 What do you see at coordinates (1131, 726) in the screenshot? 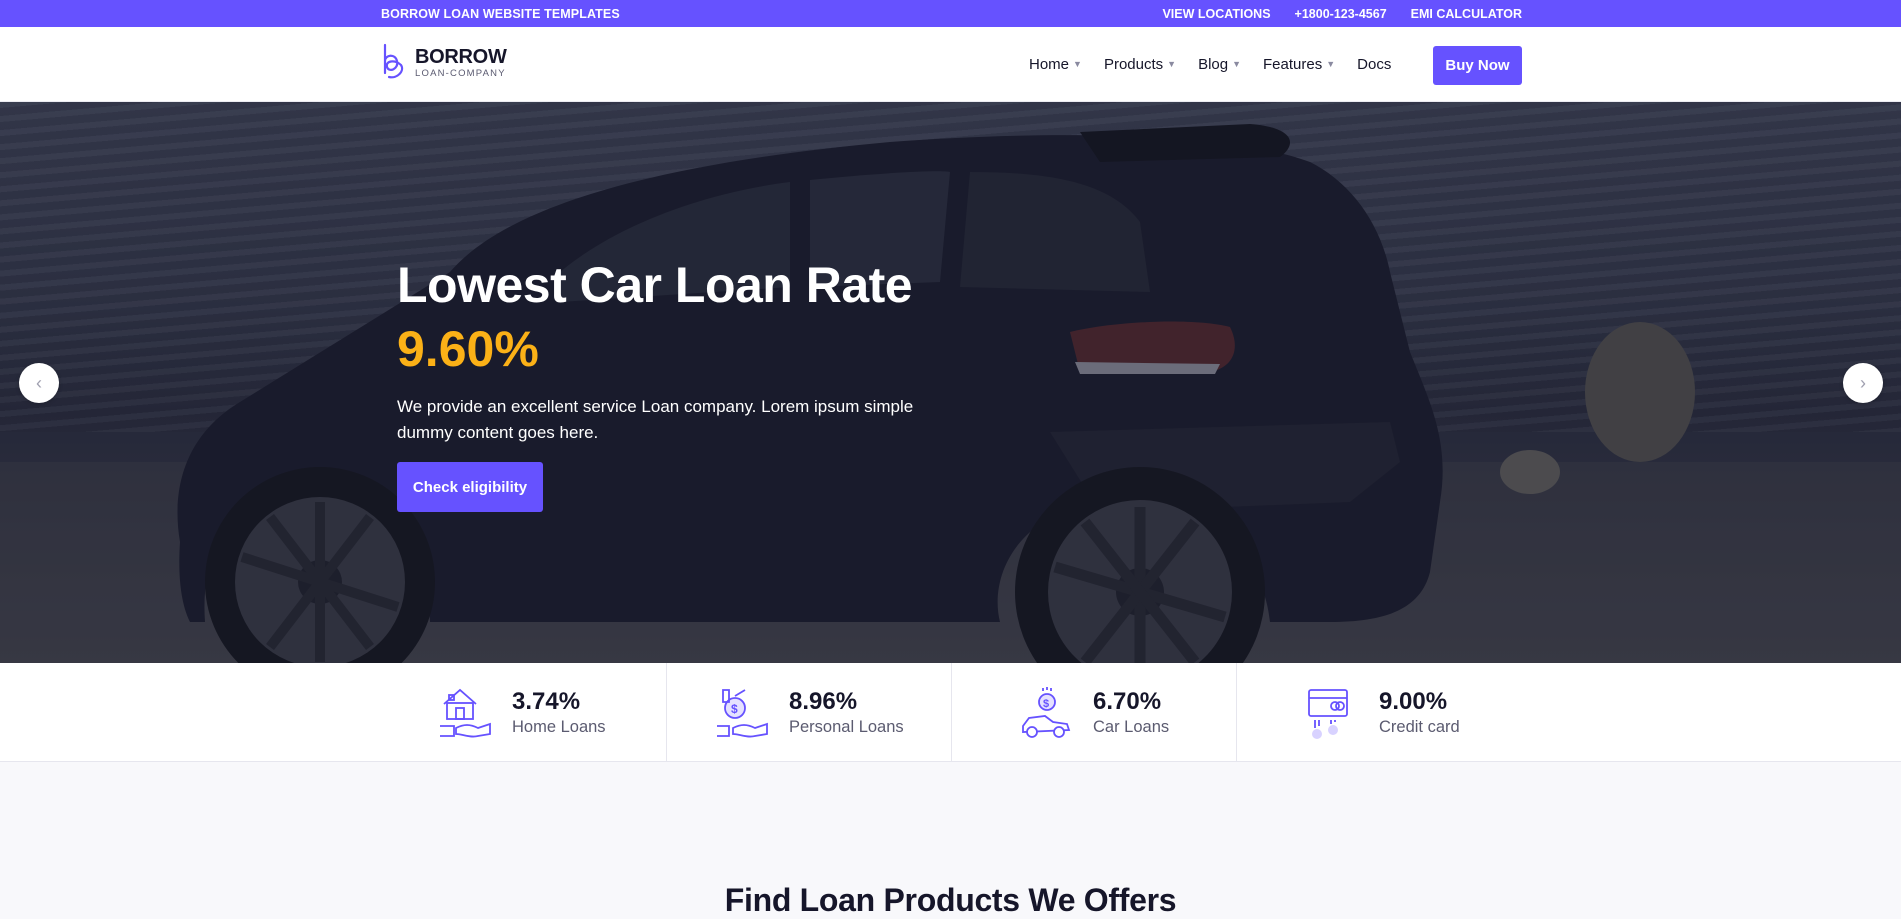
I see `rate-label: Car Loans` at bounding box center [1131, 726].